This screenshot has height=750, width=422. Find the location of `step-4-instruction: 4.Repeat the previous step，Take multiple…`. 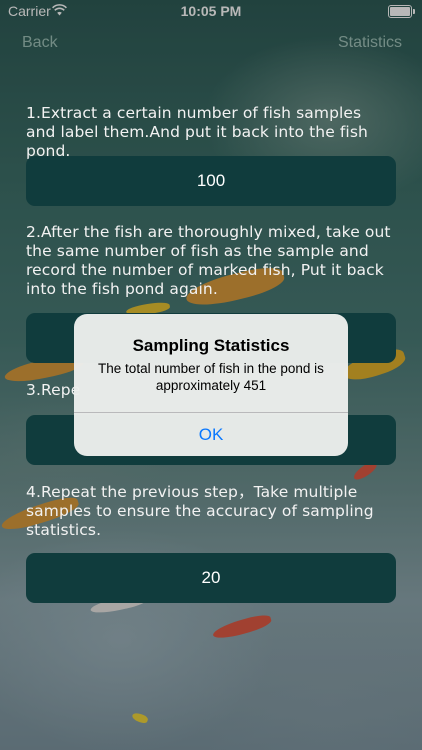

step-4-instruction: 4.Repeat the previous step，Take multiple… is located at coordinates (200, 511).